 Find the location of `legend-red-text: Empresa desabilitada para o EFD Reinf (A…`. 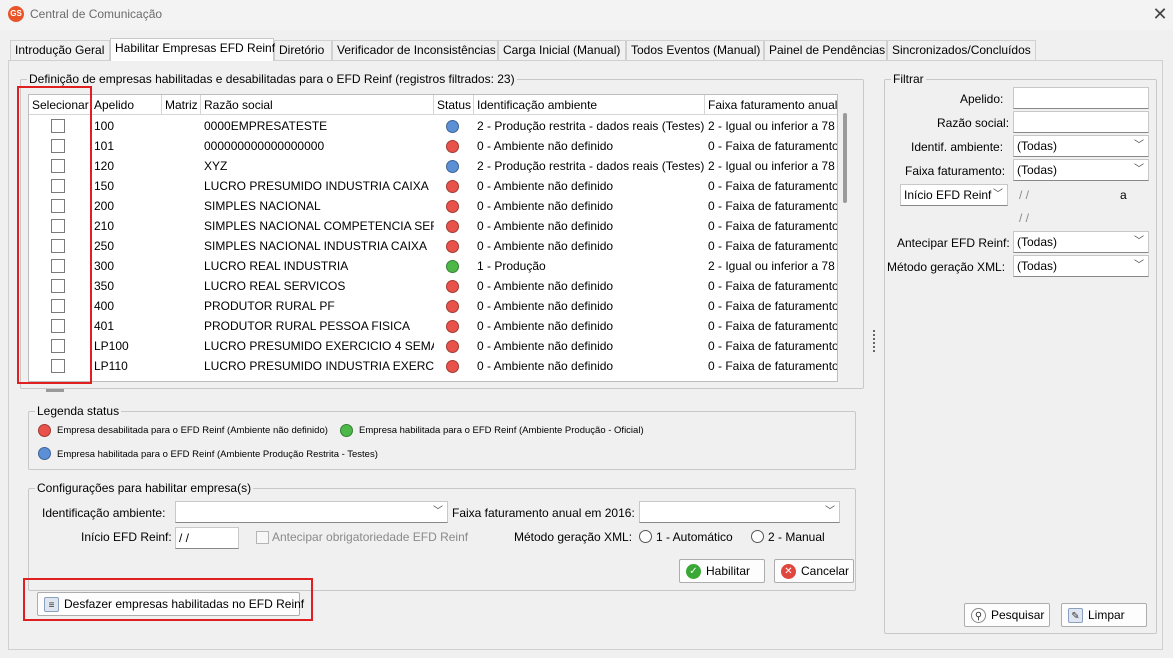

legend-red-text: Empresa desabilitada para o EFD Reinf (A… is located at coordinates (192, 430).